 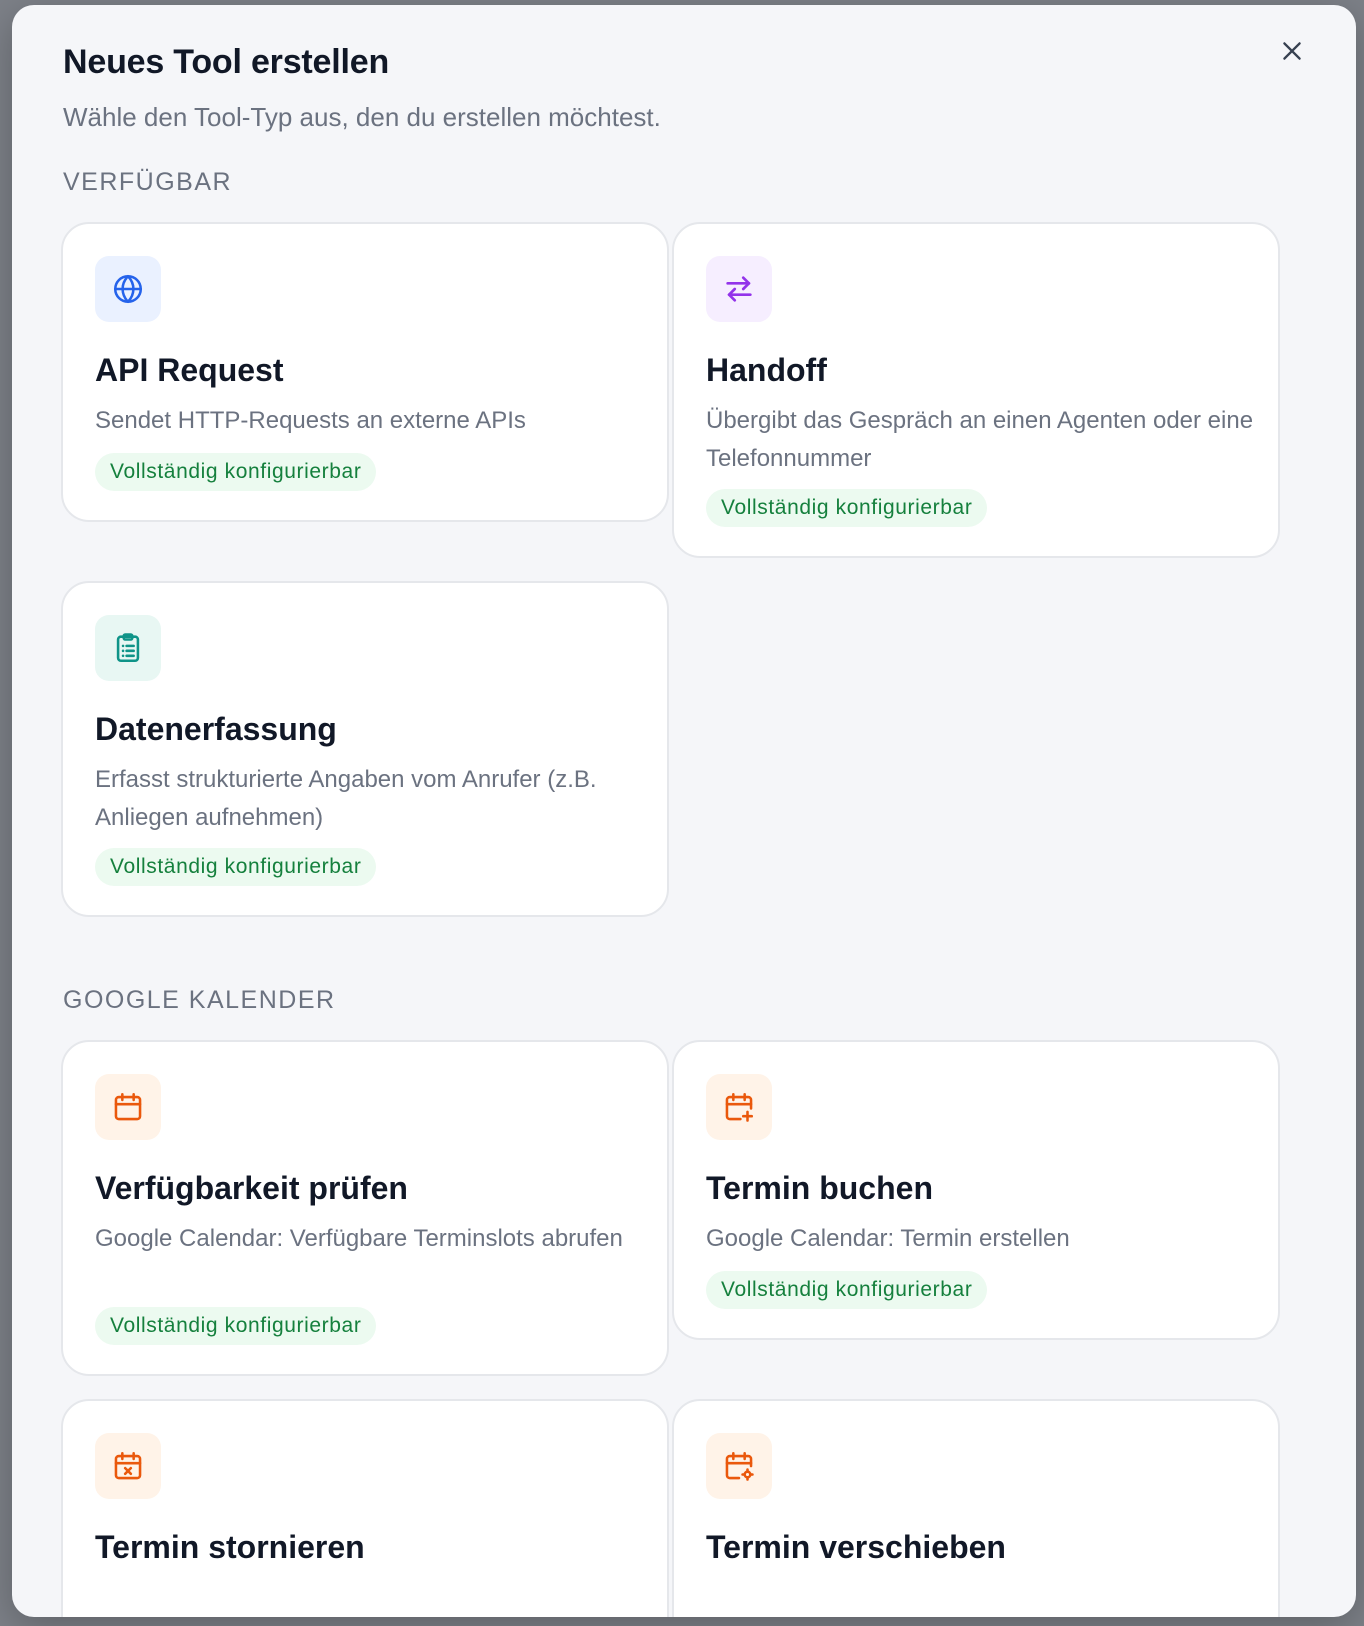 I want to click on calendar-gear-icon, so click(x=739, y=1466).